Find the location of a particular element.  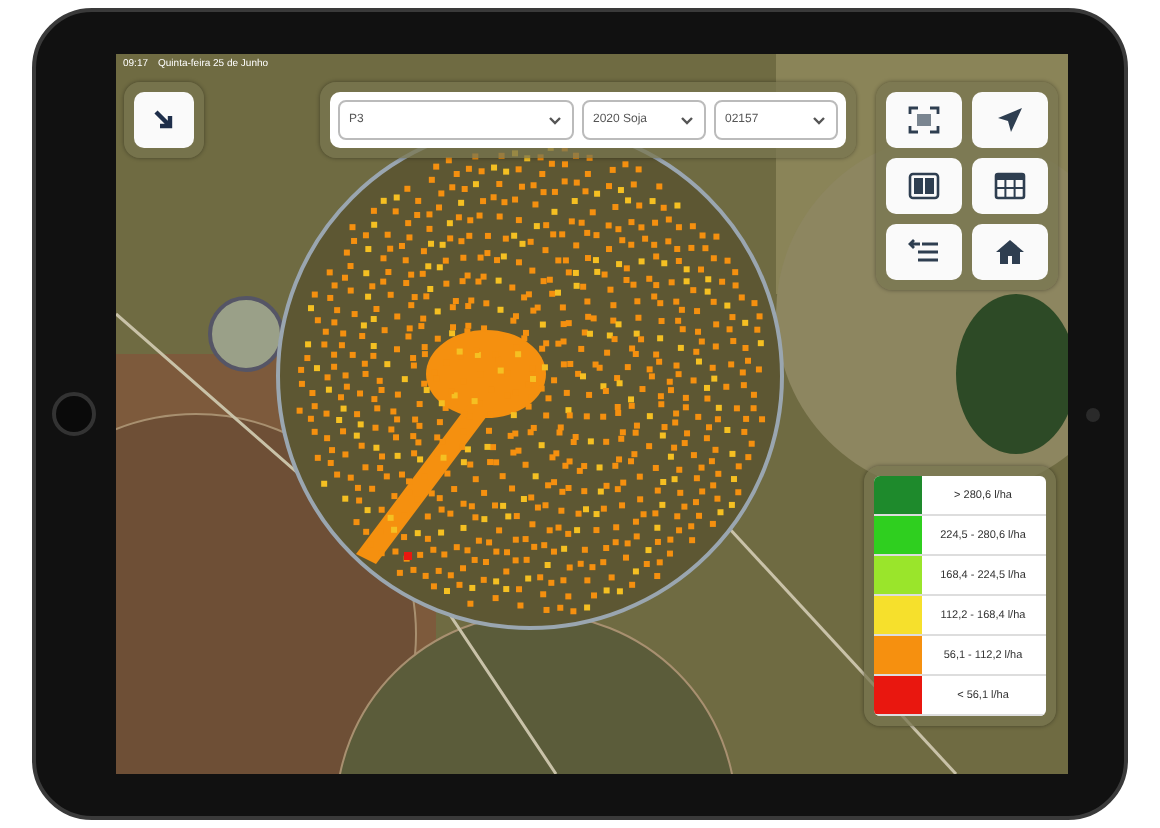

arrow-list-icon is located at coordinates (923, 252).